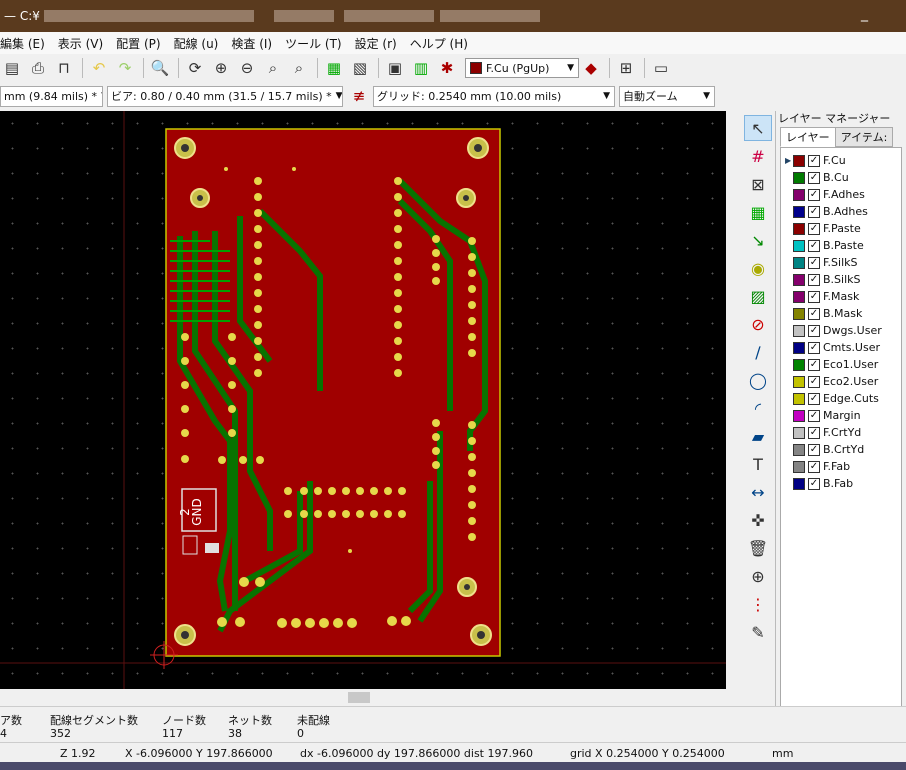 The height and width of the screenshot is (770, 906). What do you see at coordinates (841, 228) in the screenshot?
I see `layer-row: ✓ F.Paste` at bounding box center [841, 228].